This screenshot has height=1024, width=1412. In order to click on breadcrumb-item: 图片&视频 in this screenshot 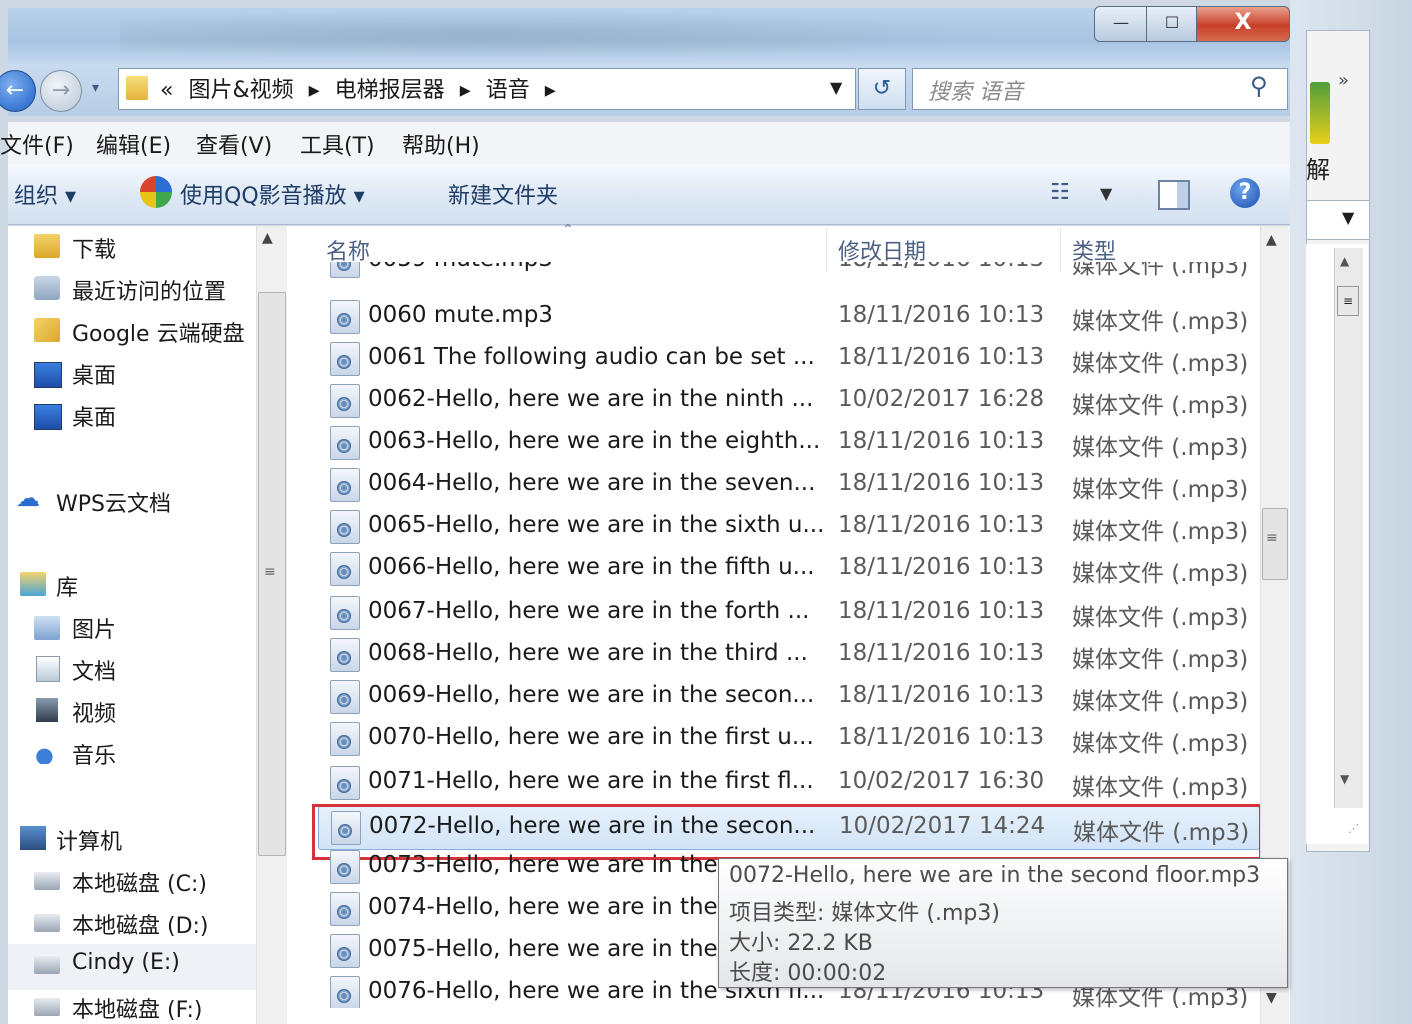, I will do `click(240, 90)`.